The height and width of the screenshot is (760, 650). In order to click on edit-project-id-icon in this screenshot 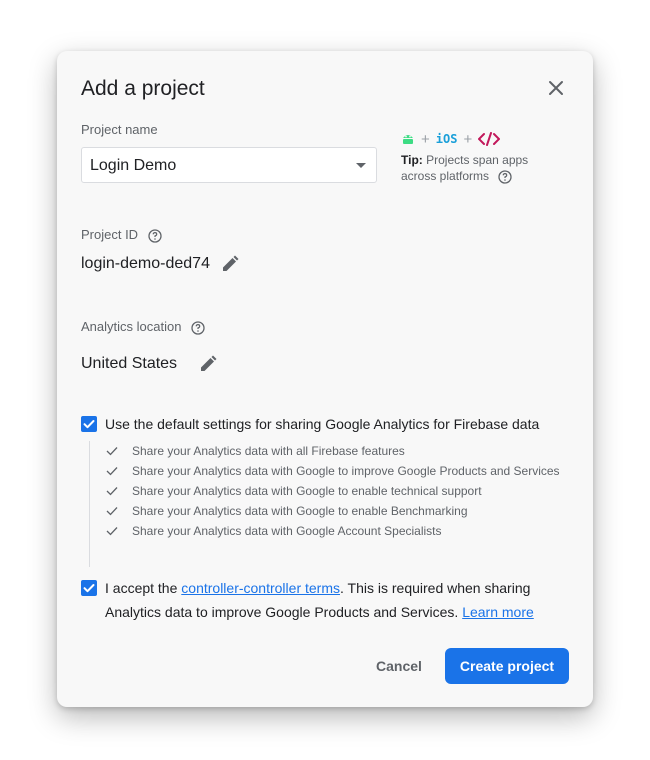, I will do `click(230, 264)`.